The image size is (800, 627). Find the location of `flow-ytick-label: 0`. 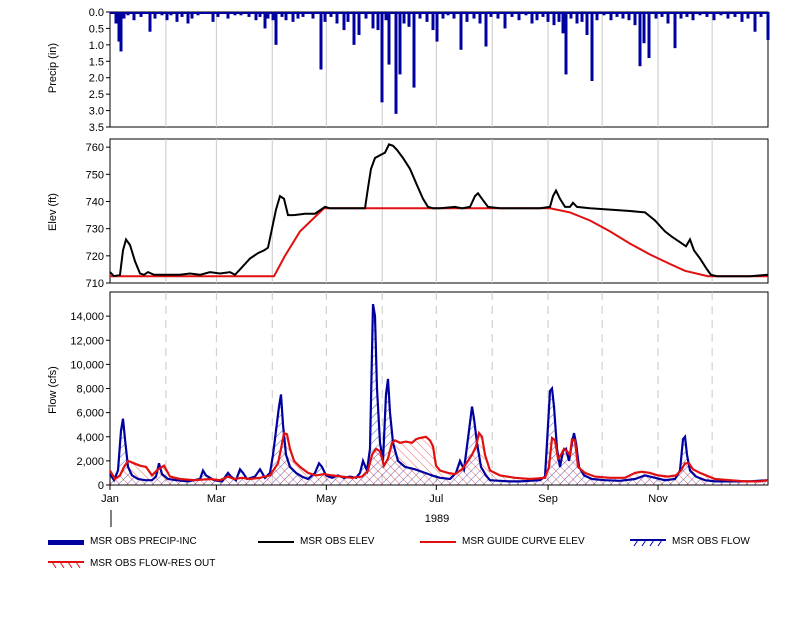

flow-ytick-label: 0 is located at coordinates (101, 486).